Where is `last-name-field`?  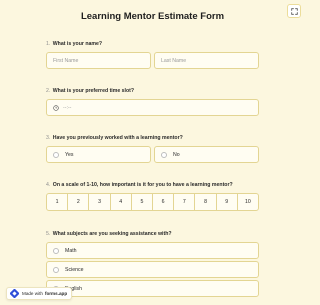
last-name-field is located at coordinates (206, 60).